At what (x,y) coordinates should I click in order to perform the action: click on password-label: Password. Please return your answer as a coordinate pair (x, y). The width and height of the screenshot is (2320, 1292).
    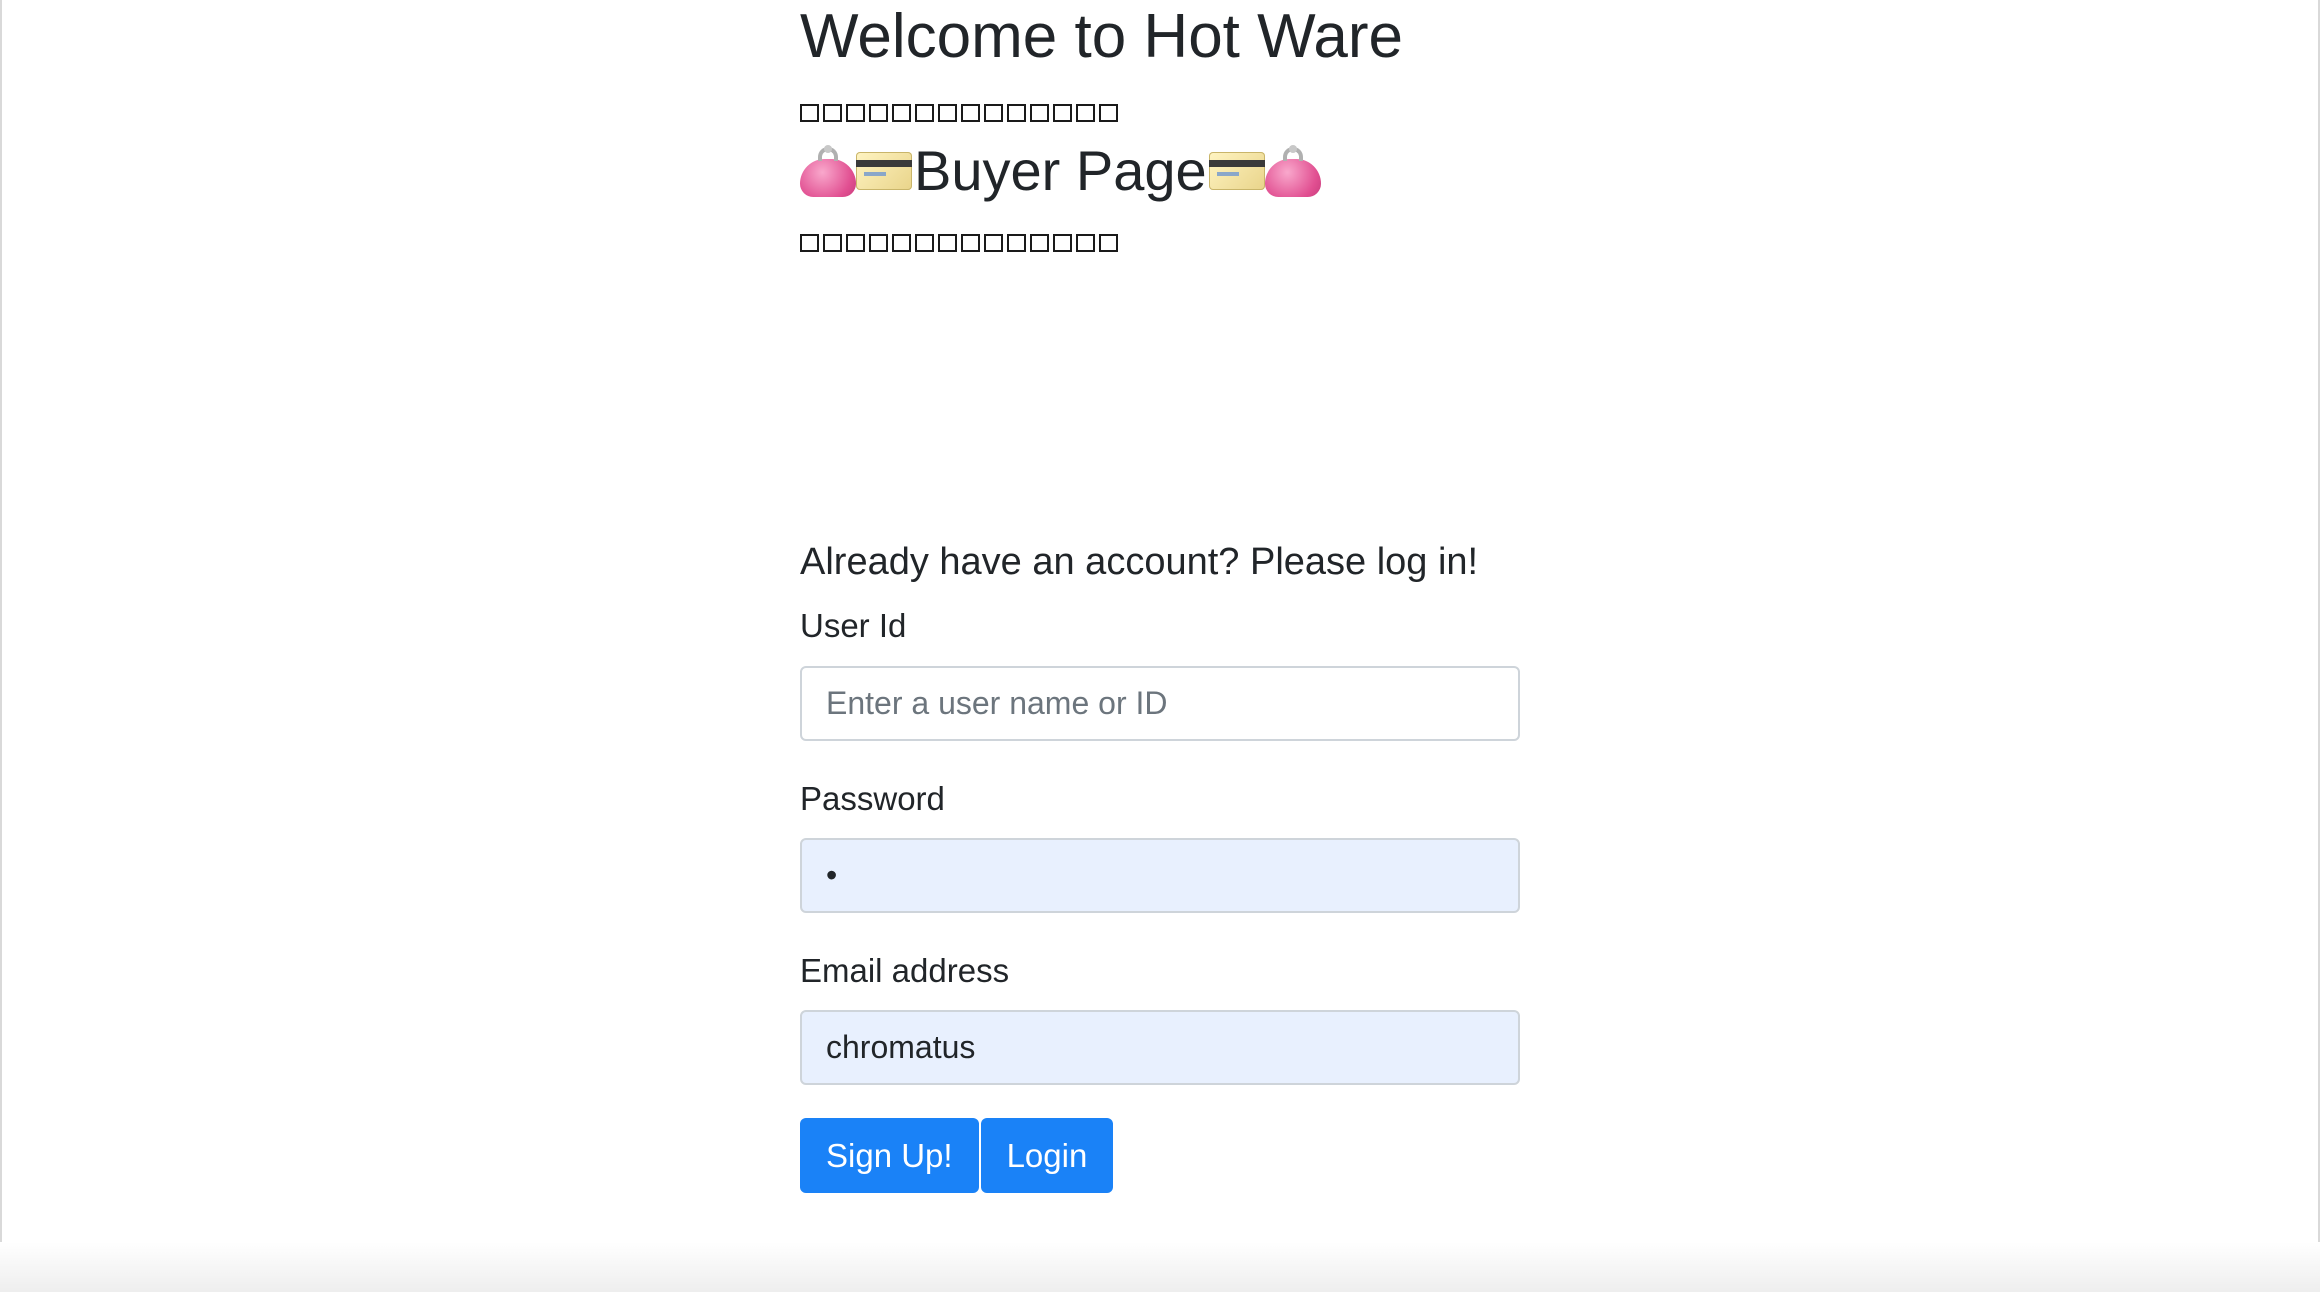
    Looking at the image, I should click on (872, 798).